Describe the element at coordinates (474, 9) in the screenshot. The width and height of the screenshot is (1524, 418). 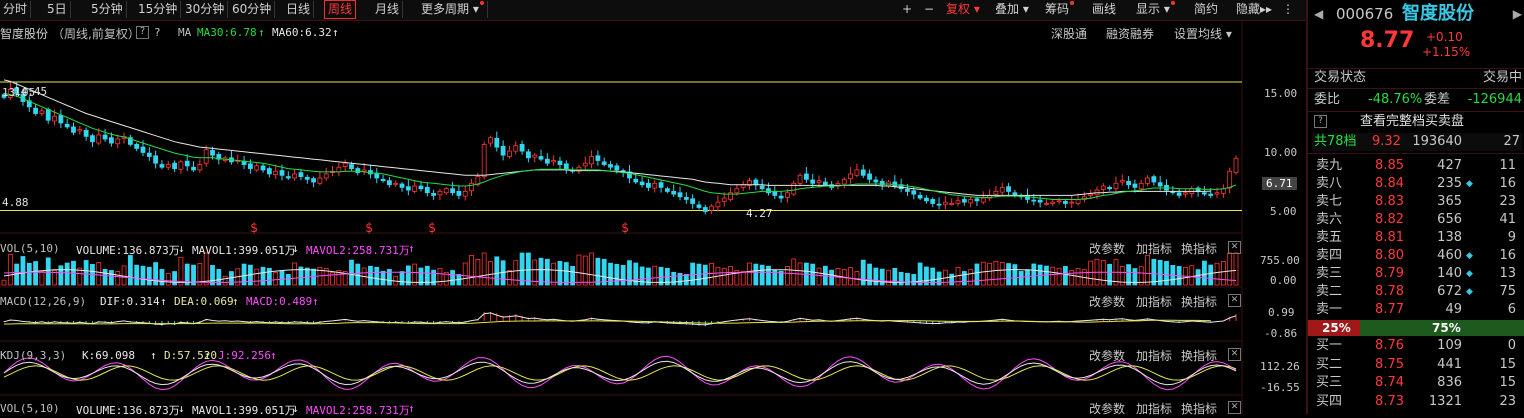
I see `chevron-down-icon: ▾` at that location.